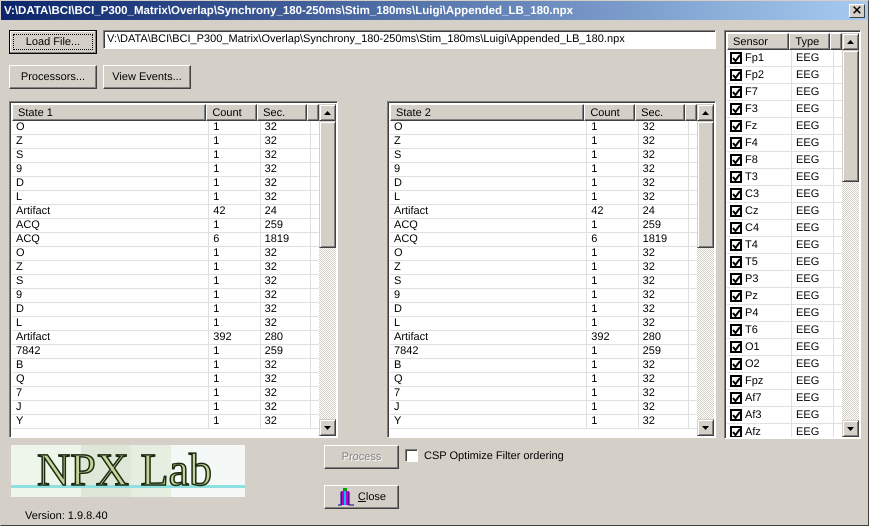  Describe the element at coordinates (489, 142) in the screenshot. I see `table-cell: Z` at that location.